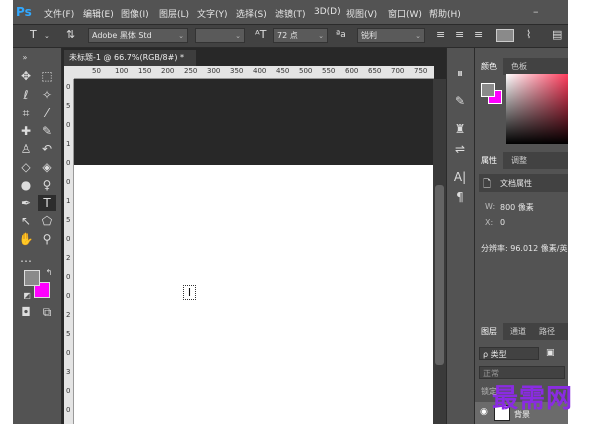 The image size is (600, 430). What do you see at coordinates (25, 58) in the screenshot?
I see `collapse-icon: »` at bounding box center [25, 58].